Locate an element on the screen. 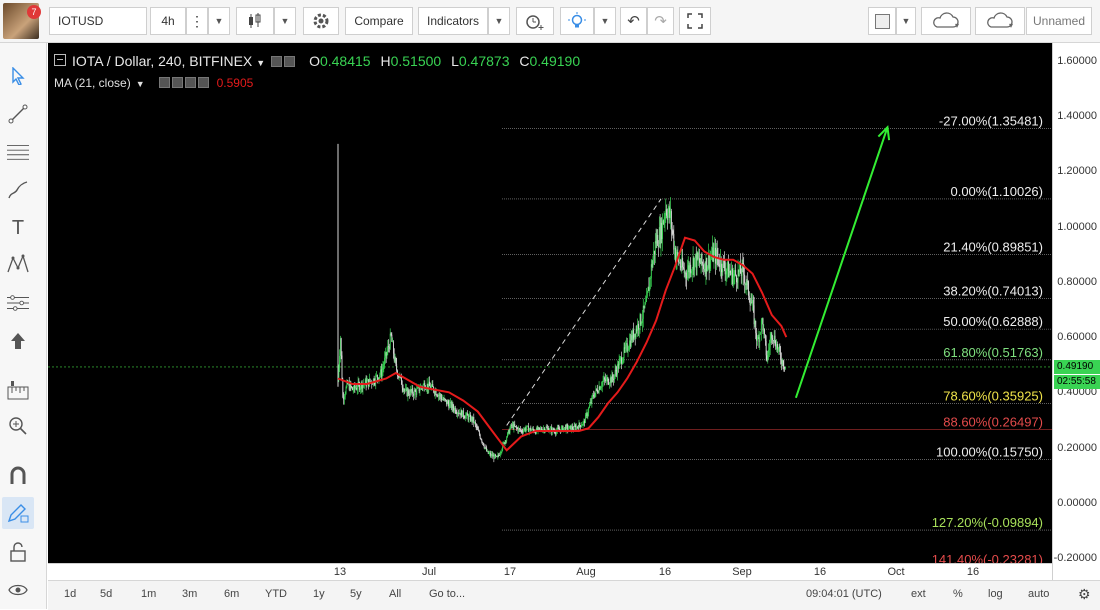 This screenshot has height=610, width=1100. interval-button: 4h is located at coordinates (168, 21).